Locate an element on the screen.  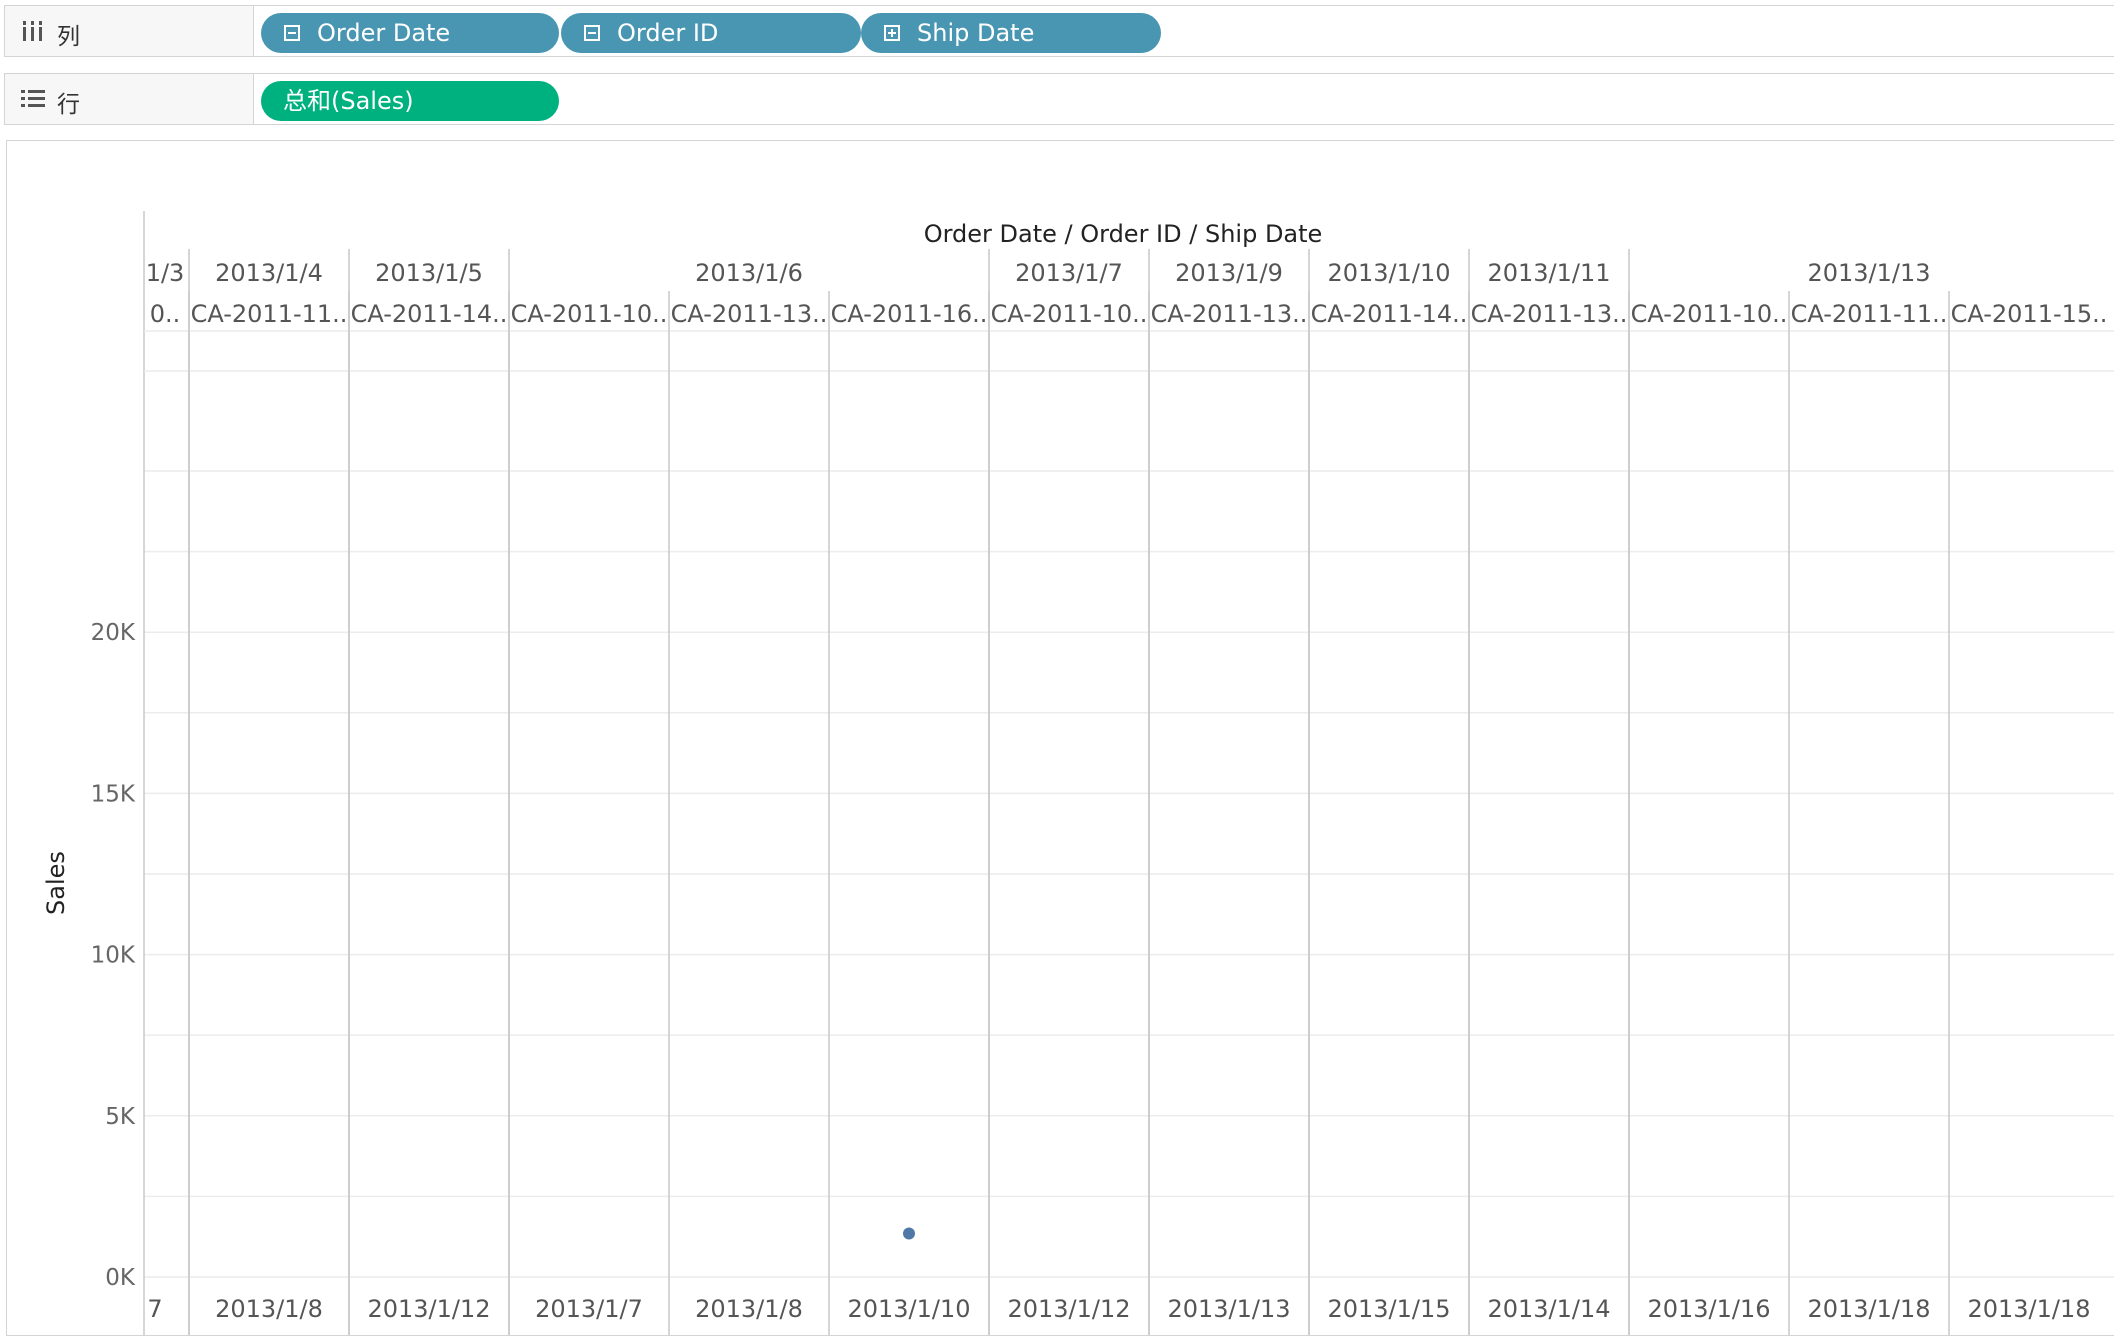
order-date-header: 2013/1/6 is located at coordinates (749, 273).